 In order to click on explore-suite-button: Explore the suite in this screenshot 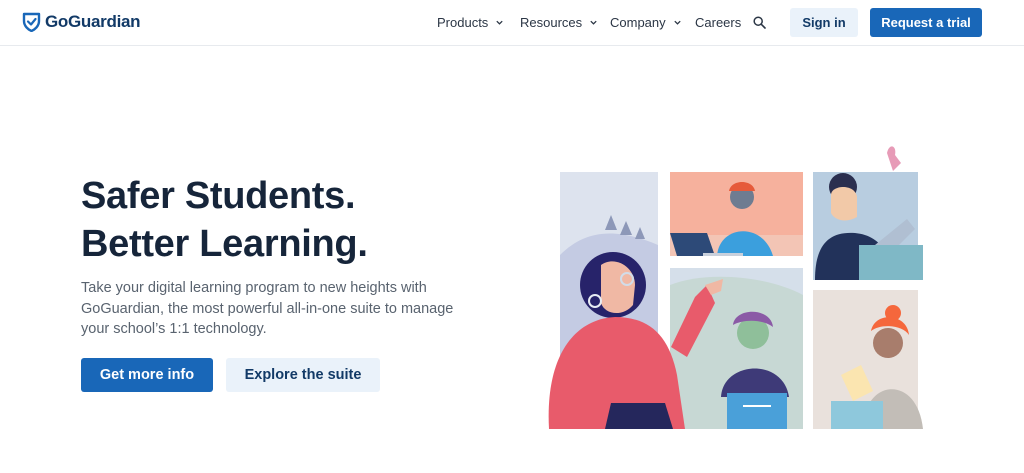, I will do `click(303, 375)`.